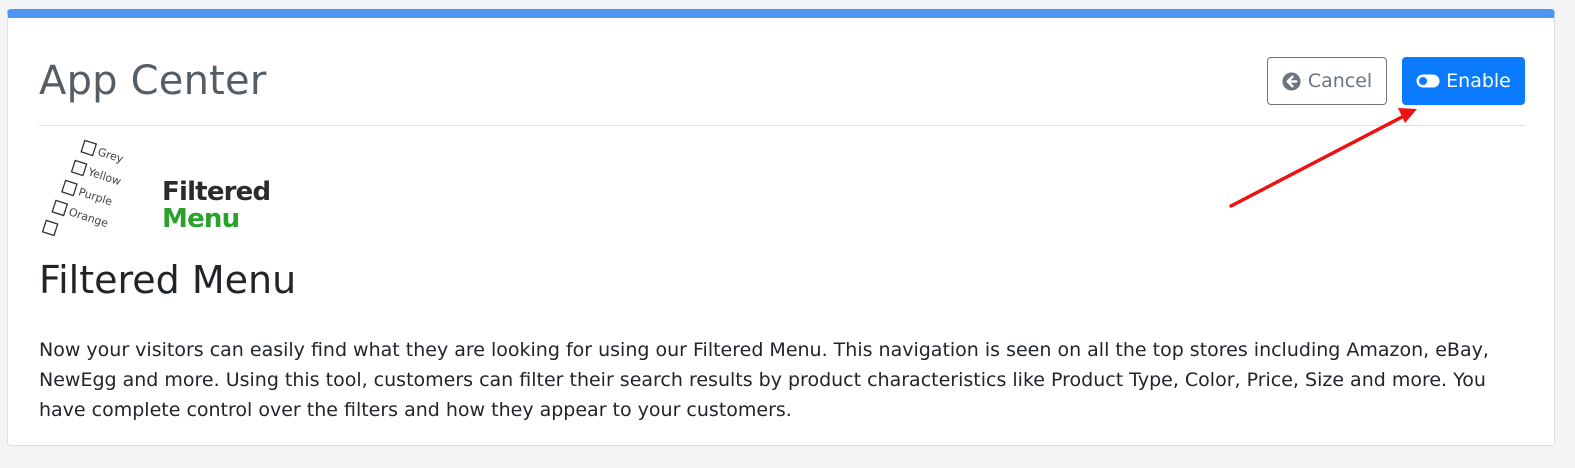 The height and width of the screenshot is (468, 1575). I want to click on circle-arrow-left-icon, so click(1292, 81).